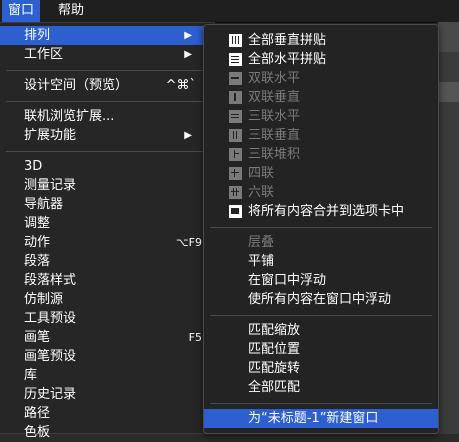 The image size is (459, 442). I want to click on menu-item-label: 段落样式, so click(50, 280).